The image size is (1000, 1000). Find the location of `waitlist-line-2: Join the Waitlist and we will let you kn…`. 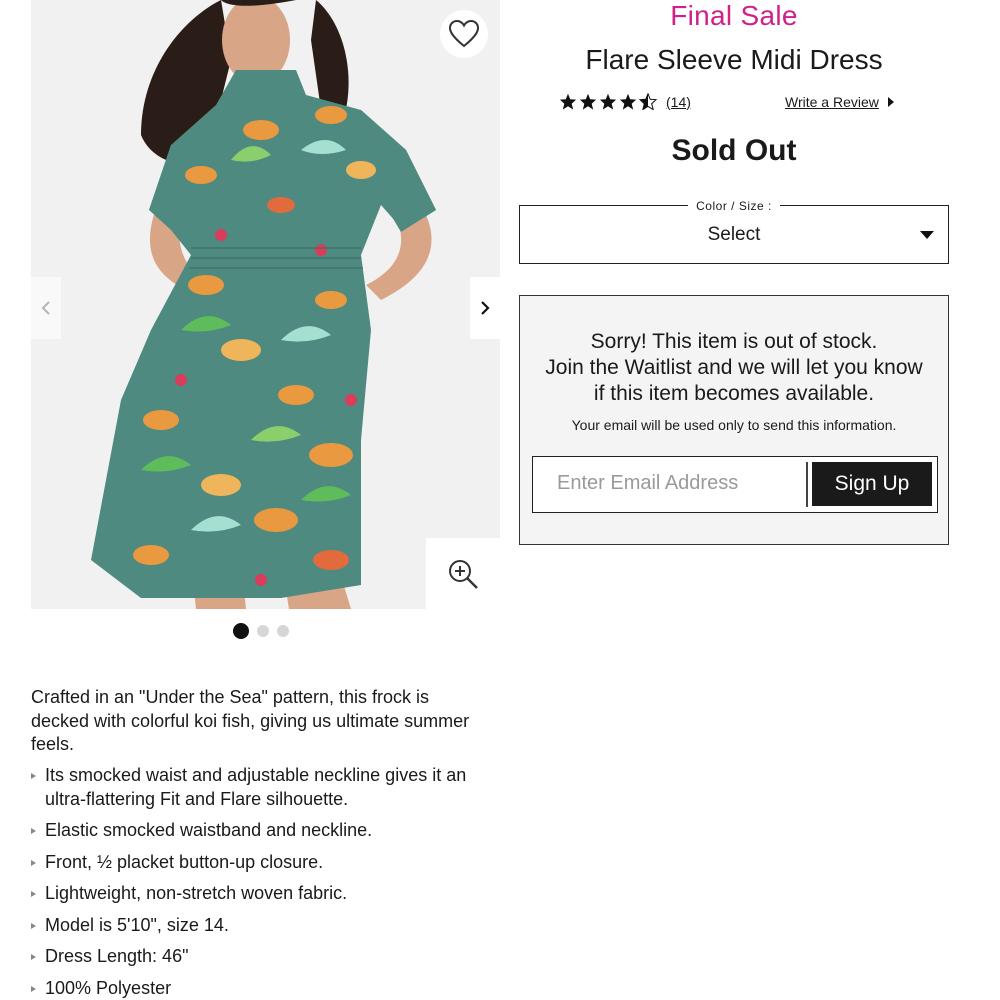

waitlist-line-2: Join the Waitlist and we will let you kn… is located at coordinates (734, 367).